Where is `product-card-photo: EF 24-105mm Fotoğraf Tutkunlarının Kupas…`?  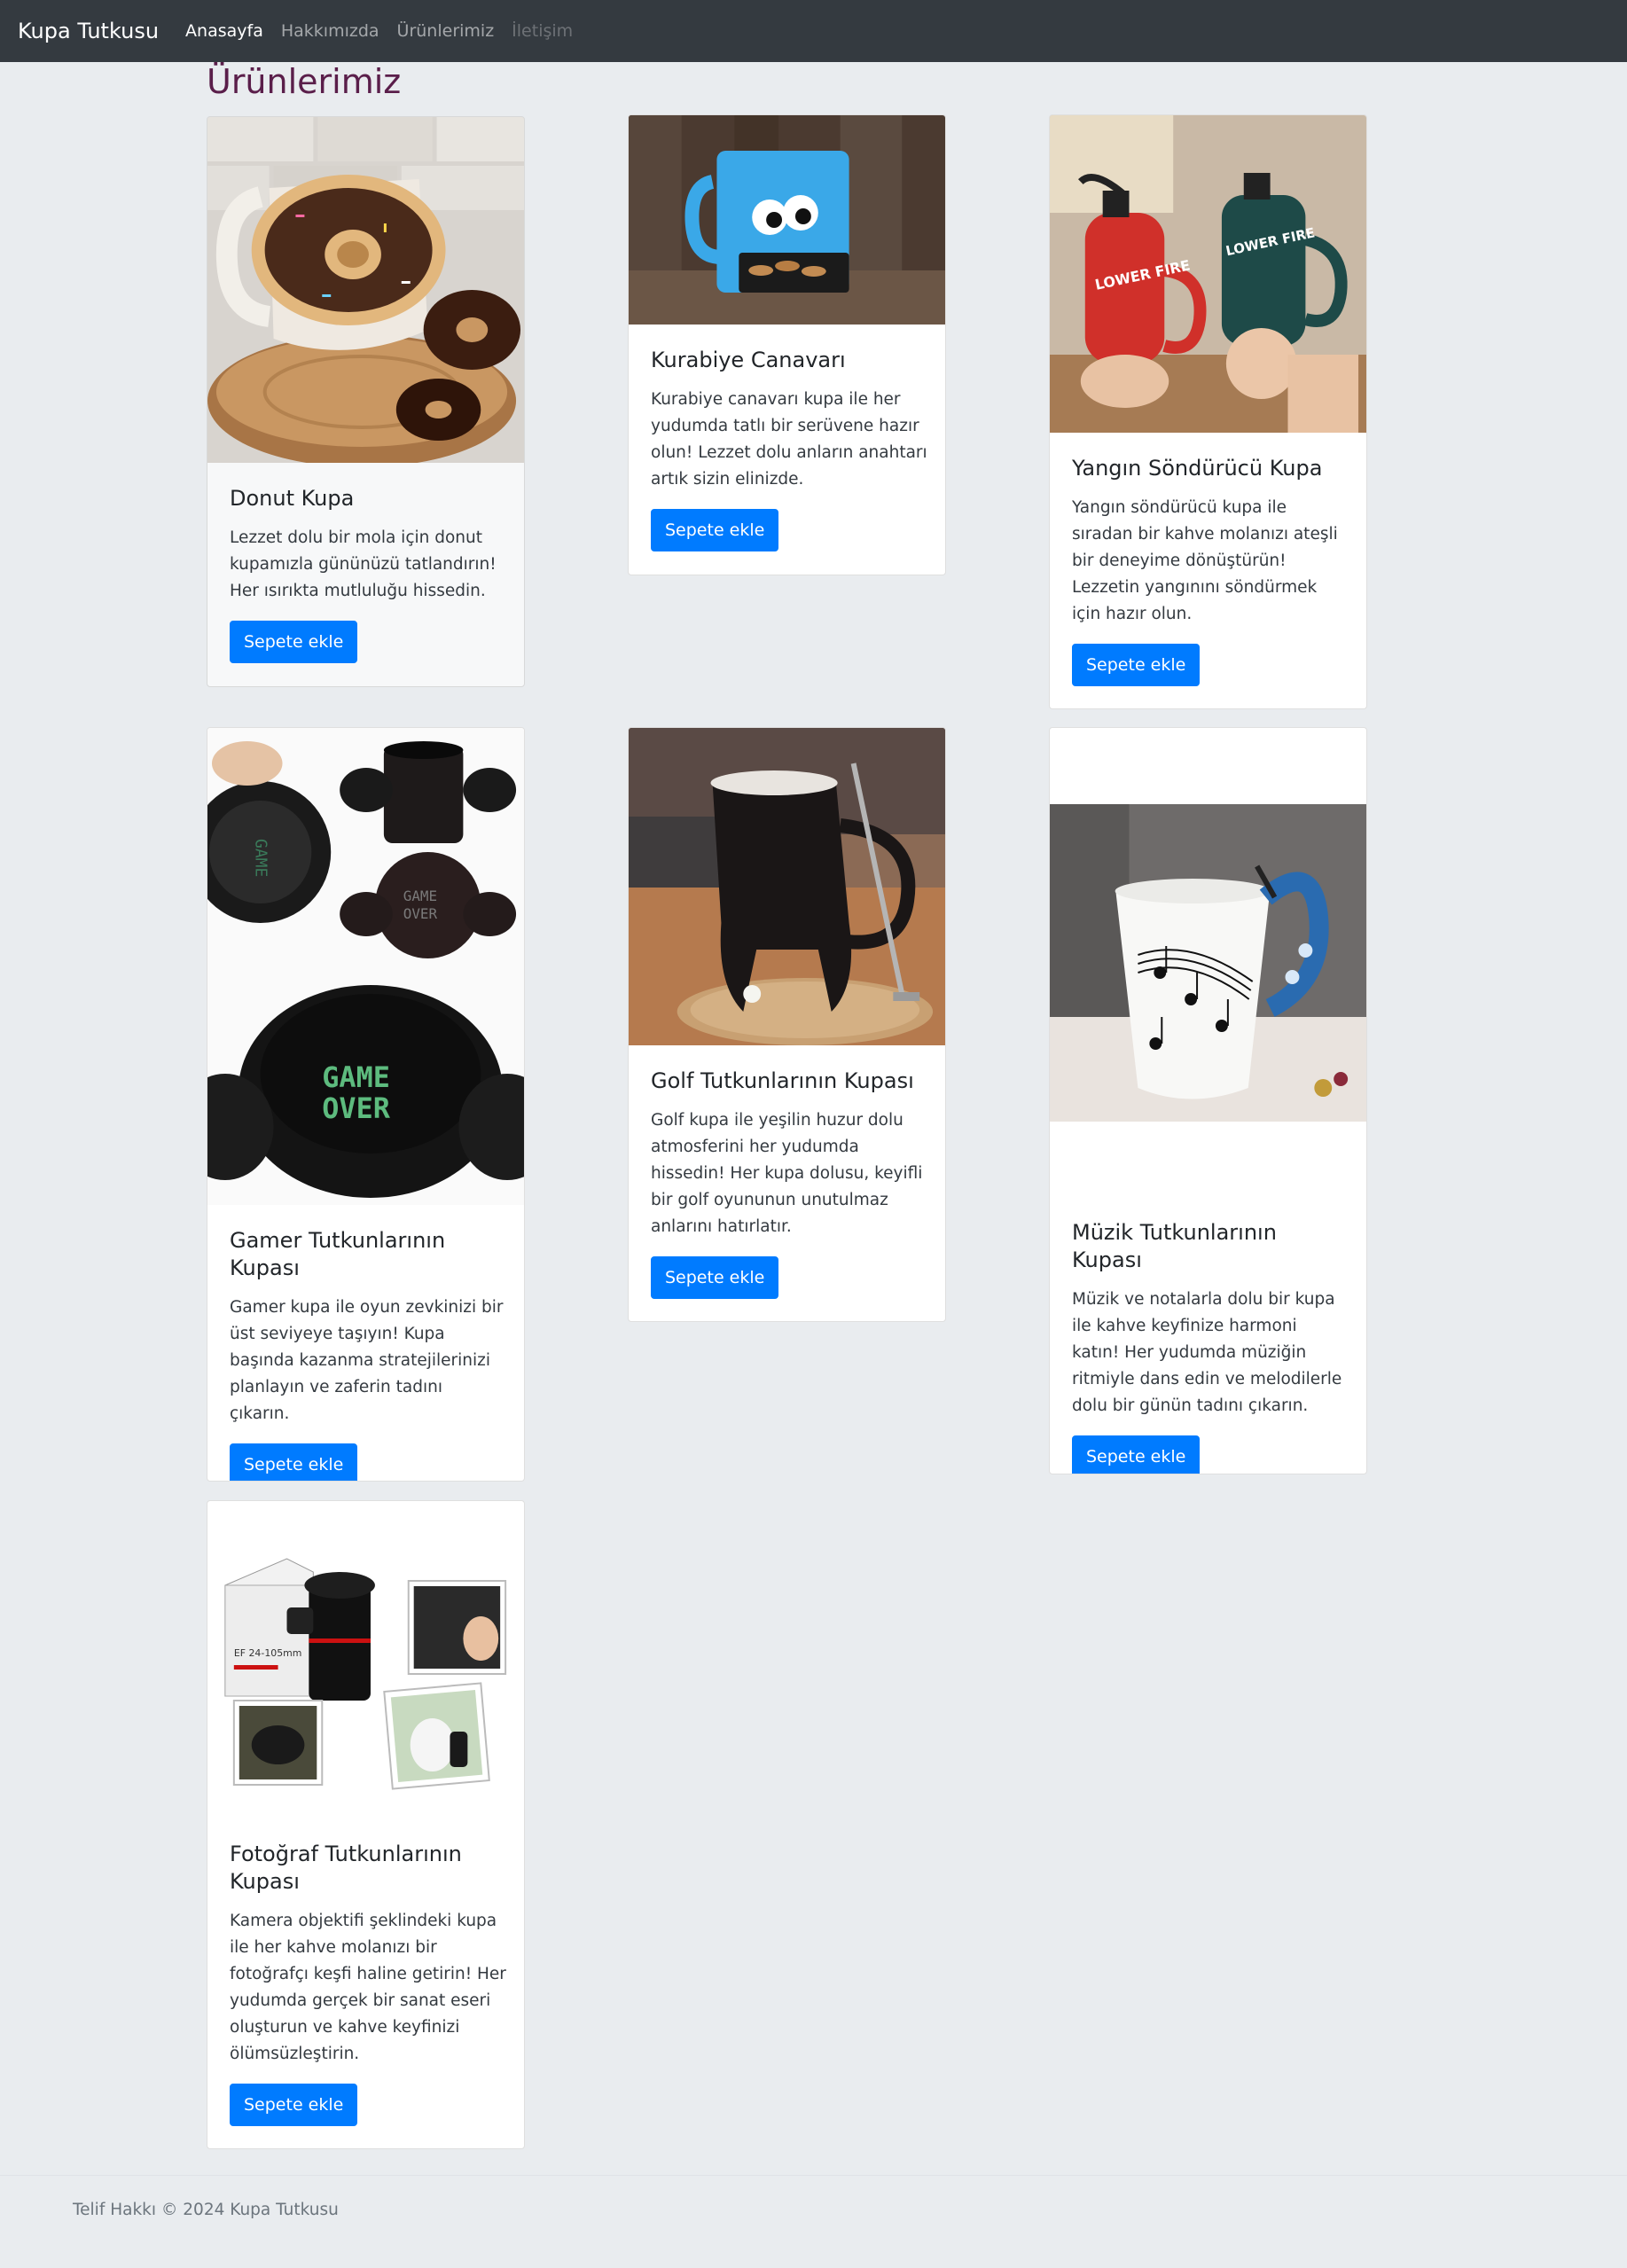 product-card-photo: EF 24-105mm Fotoğraf Tutkunlarının Kupas… is located at coordinates (366, 1825).